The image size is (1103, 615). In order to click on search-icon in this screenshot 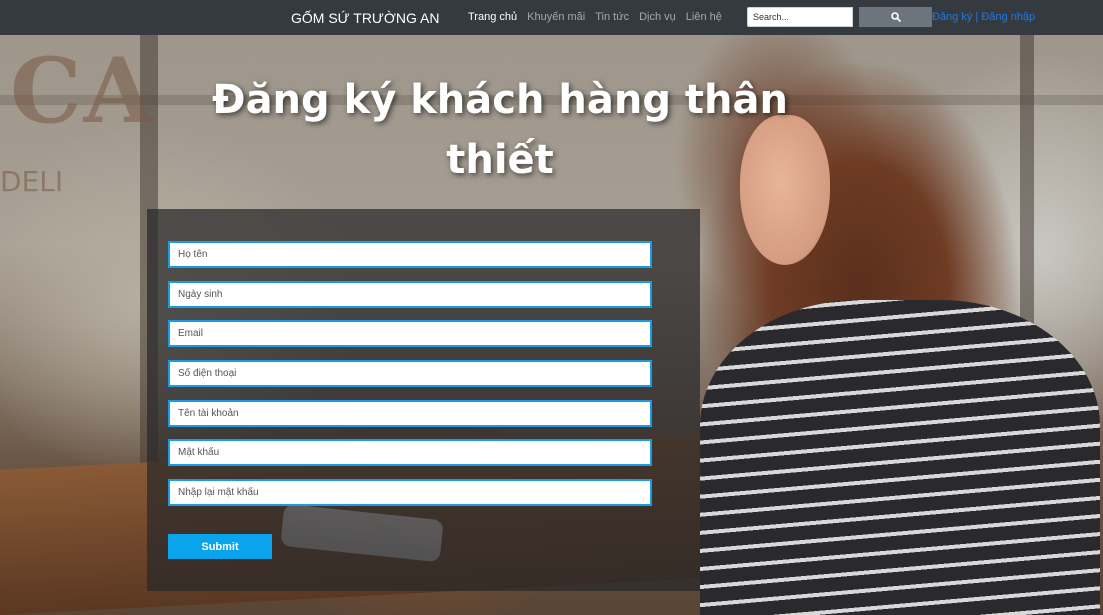, I will do `click(895, 17)`.